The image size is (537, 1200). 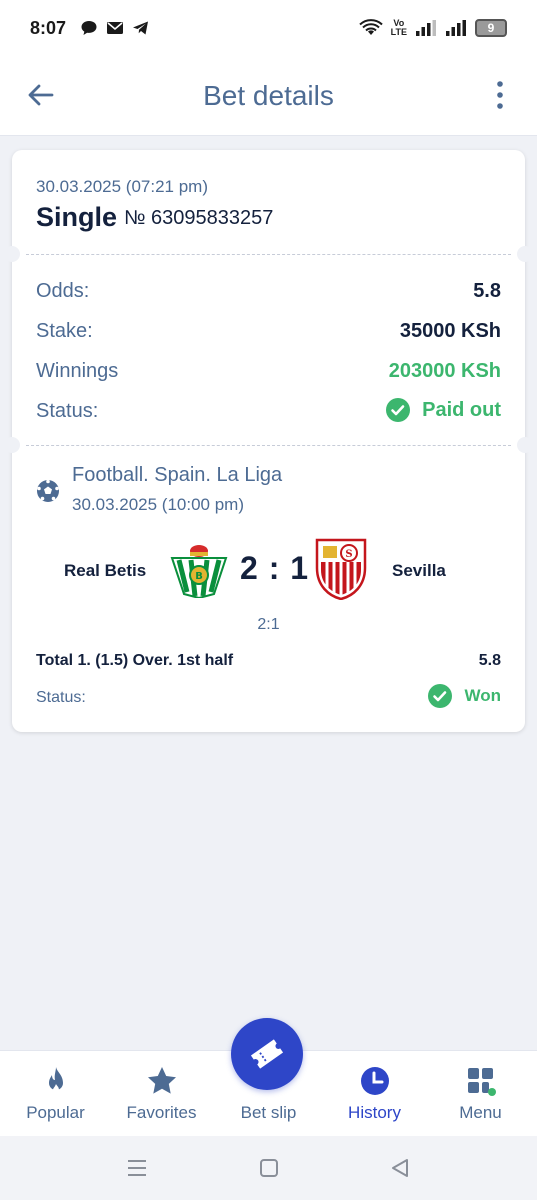 I want to click on back-arrow-icon, so click(x=41, y=95).